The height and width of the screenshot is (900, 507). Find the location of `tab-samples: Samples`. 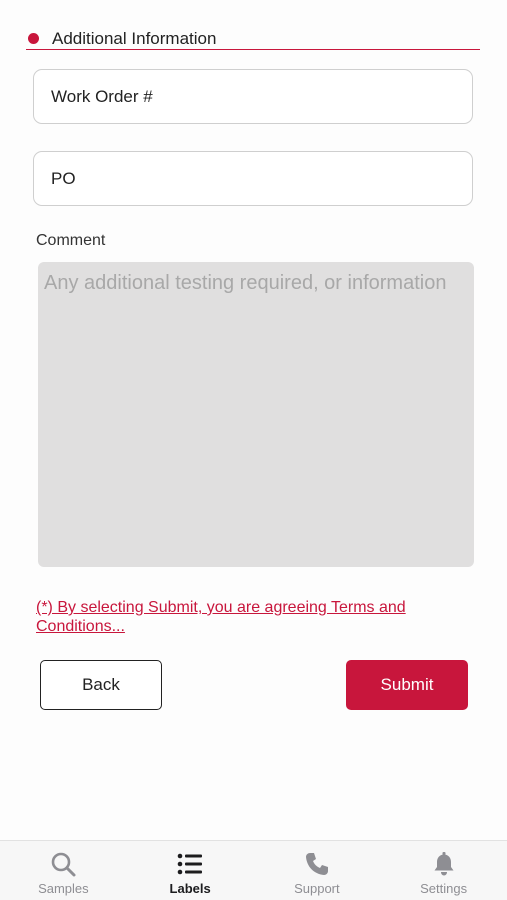

tab-samples: Samples is located at coordinates (63, 870).